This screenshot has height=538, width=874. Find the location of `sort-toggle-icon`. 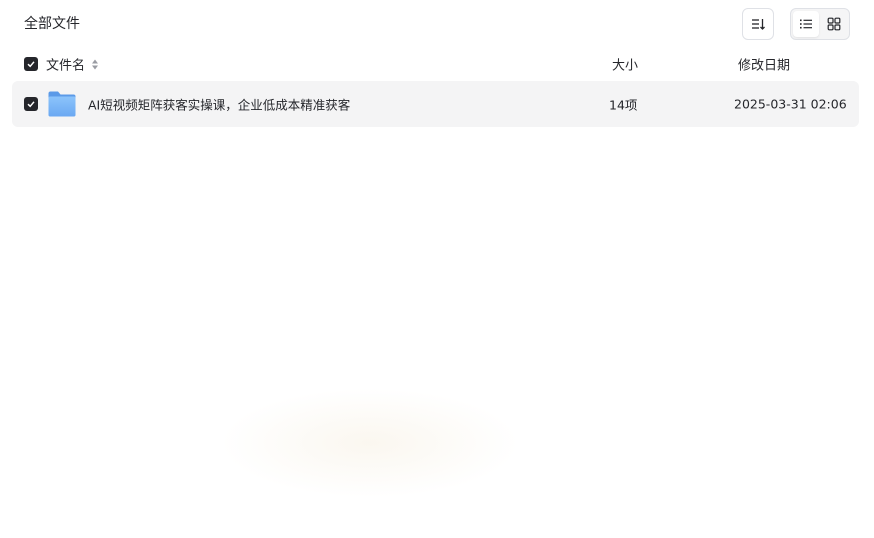

sort-toggle-icon is located at coordinates (95, 64).